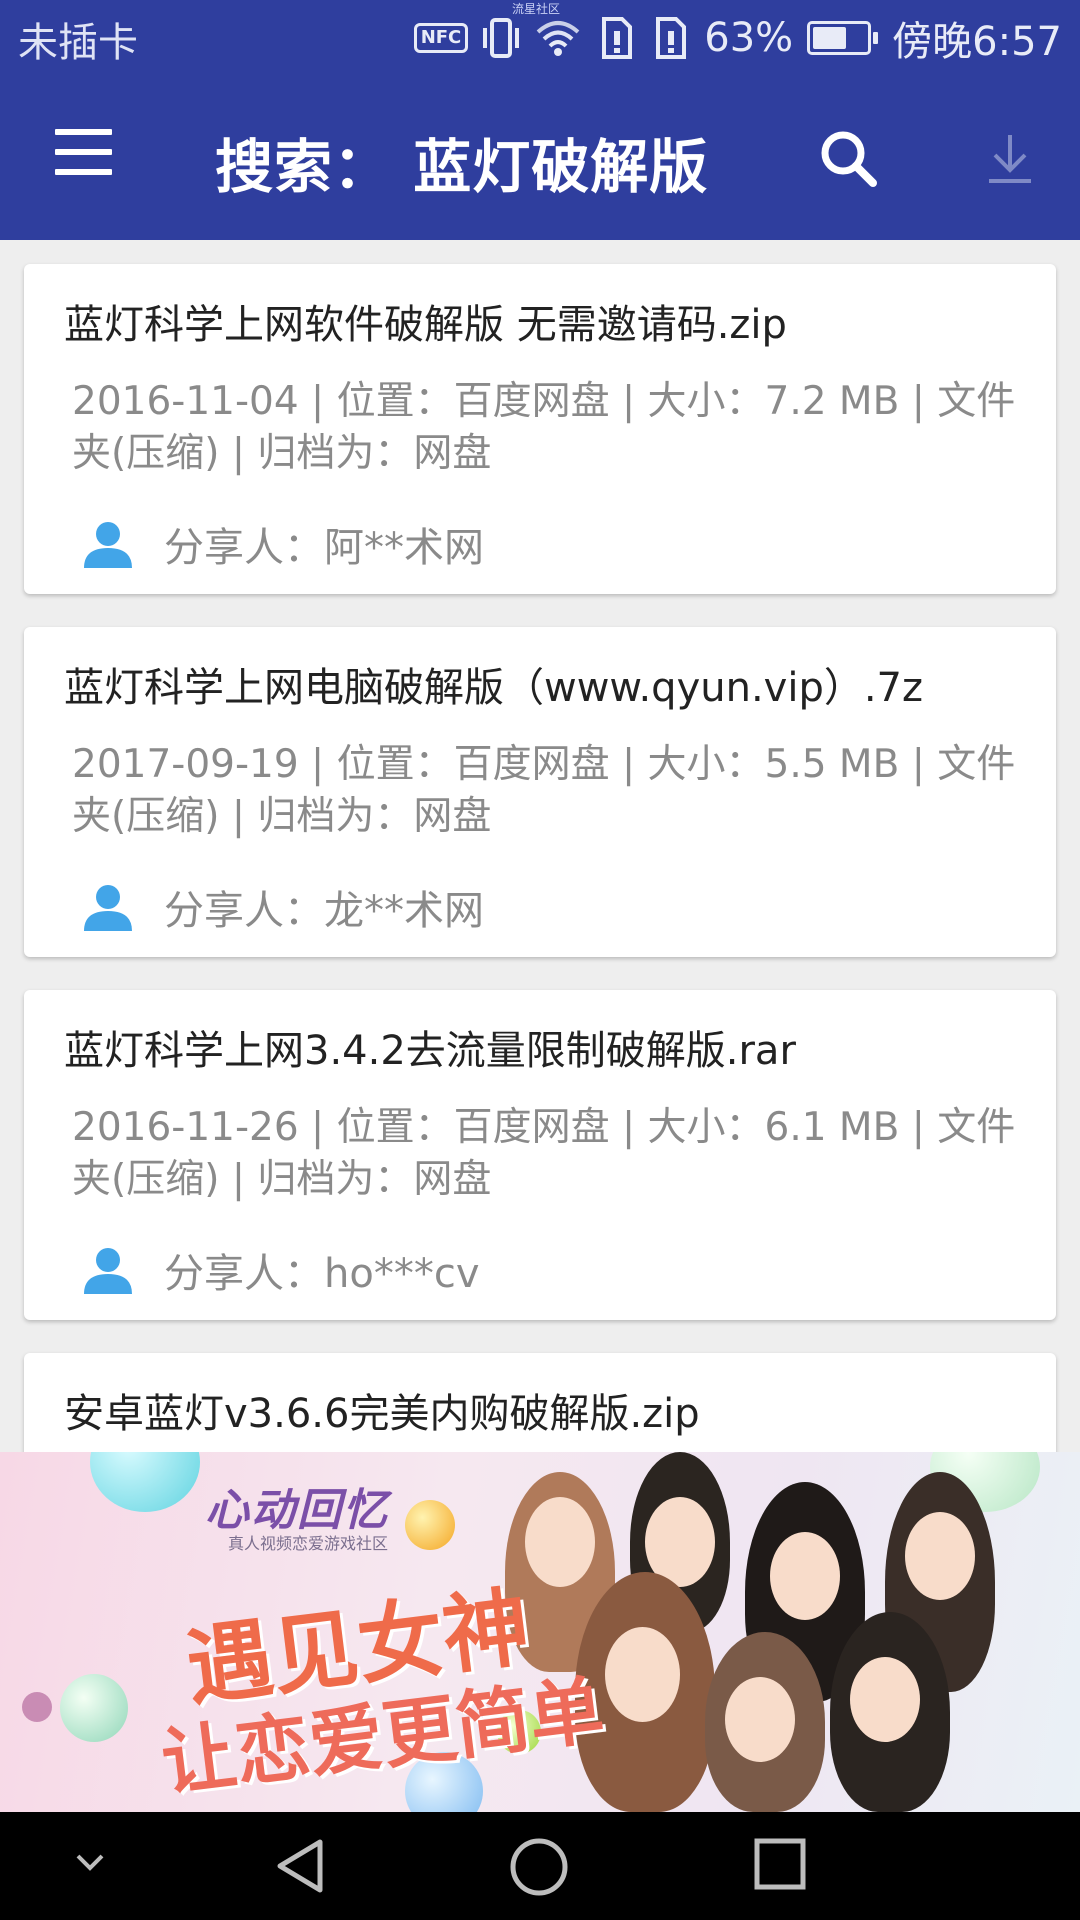  I want to click on wifi-icon, so click(558, 38).